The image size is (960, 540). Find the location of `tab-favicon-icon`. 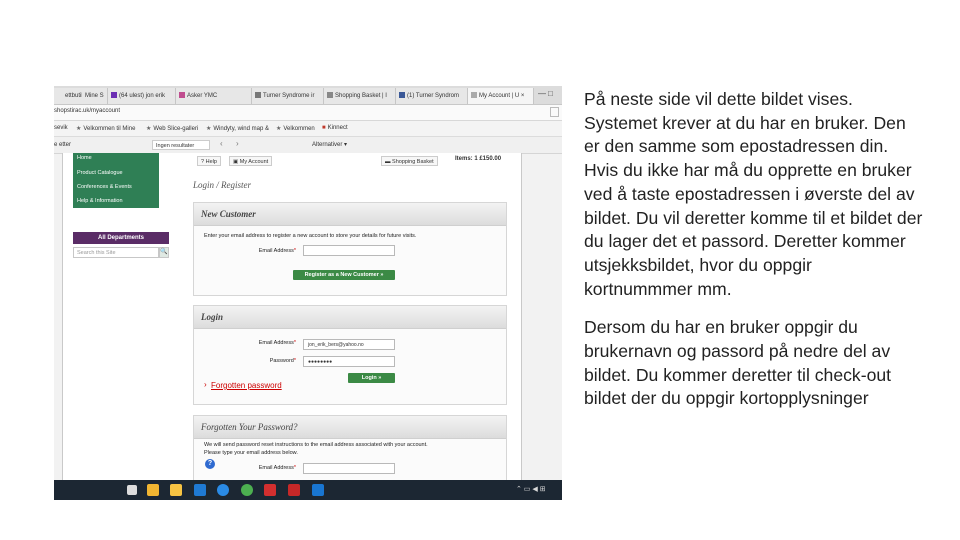

tab-favicon-icon is located at coordinates (60, 95).